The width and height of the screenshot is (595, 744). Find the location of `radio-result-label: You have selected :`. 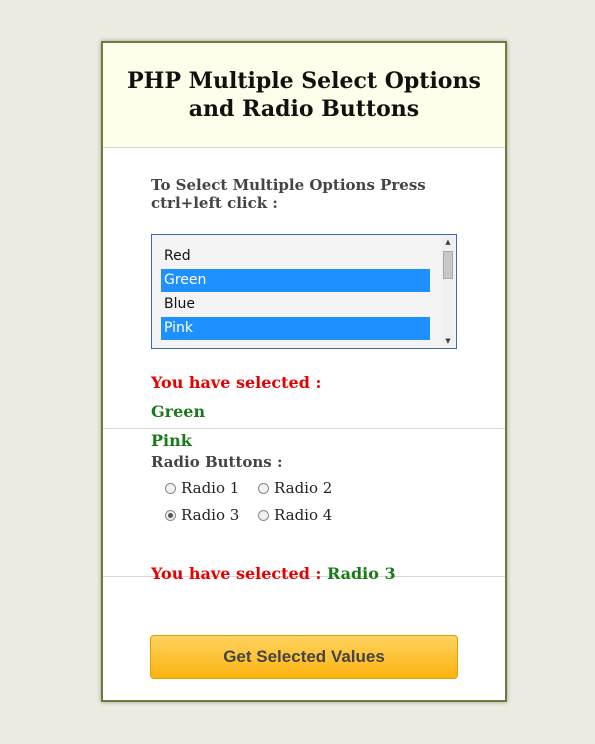

radio-result-label: You have selected : is located at coordinates (236, 573).